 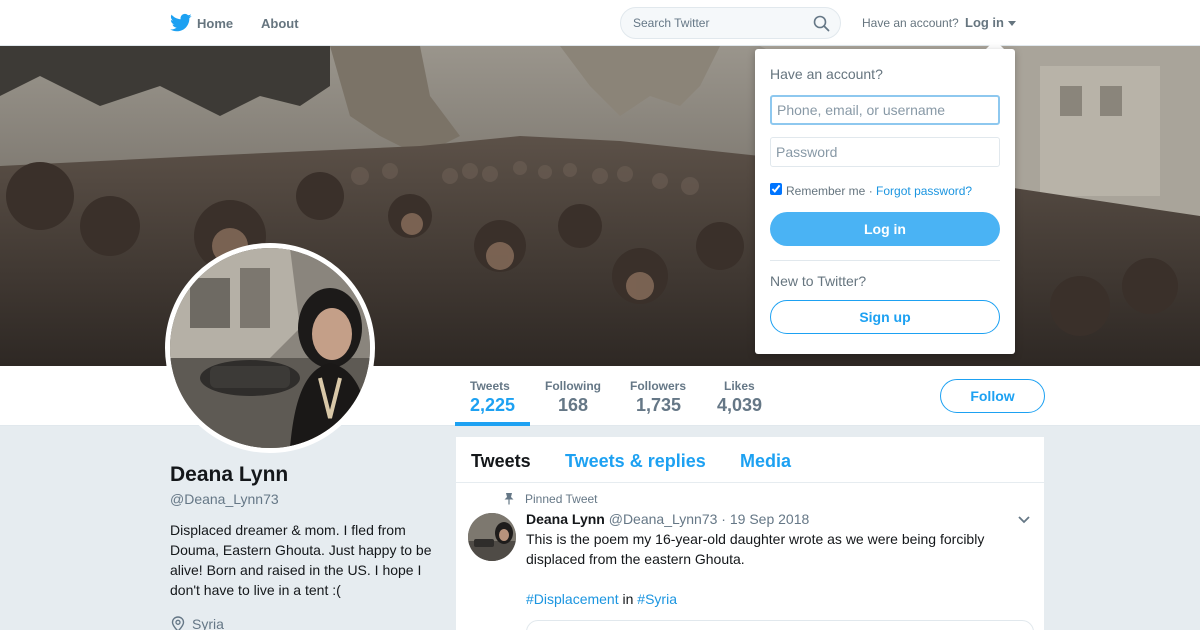 What do you see at coordinates (885, 317) in the screenshot?
I see `signup-button: Sign up` at bounding box center [885, 317].